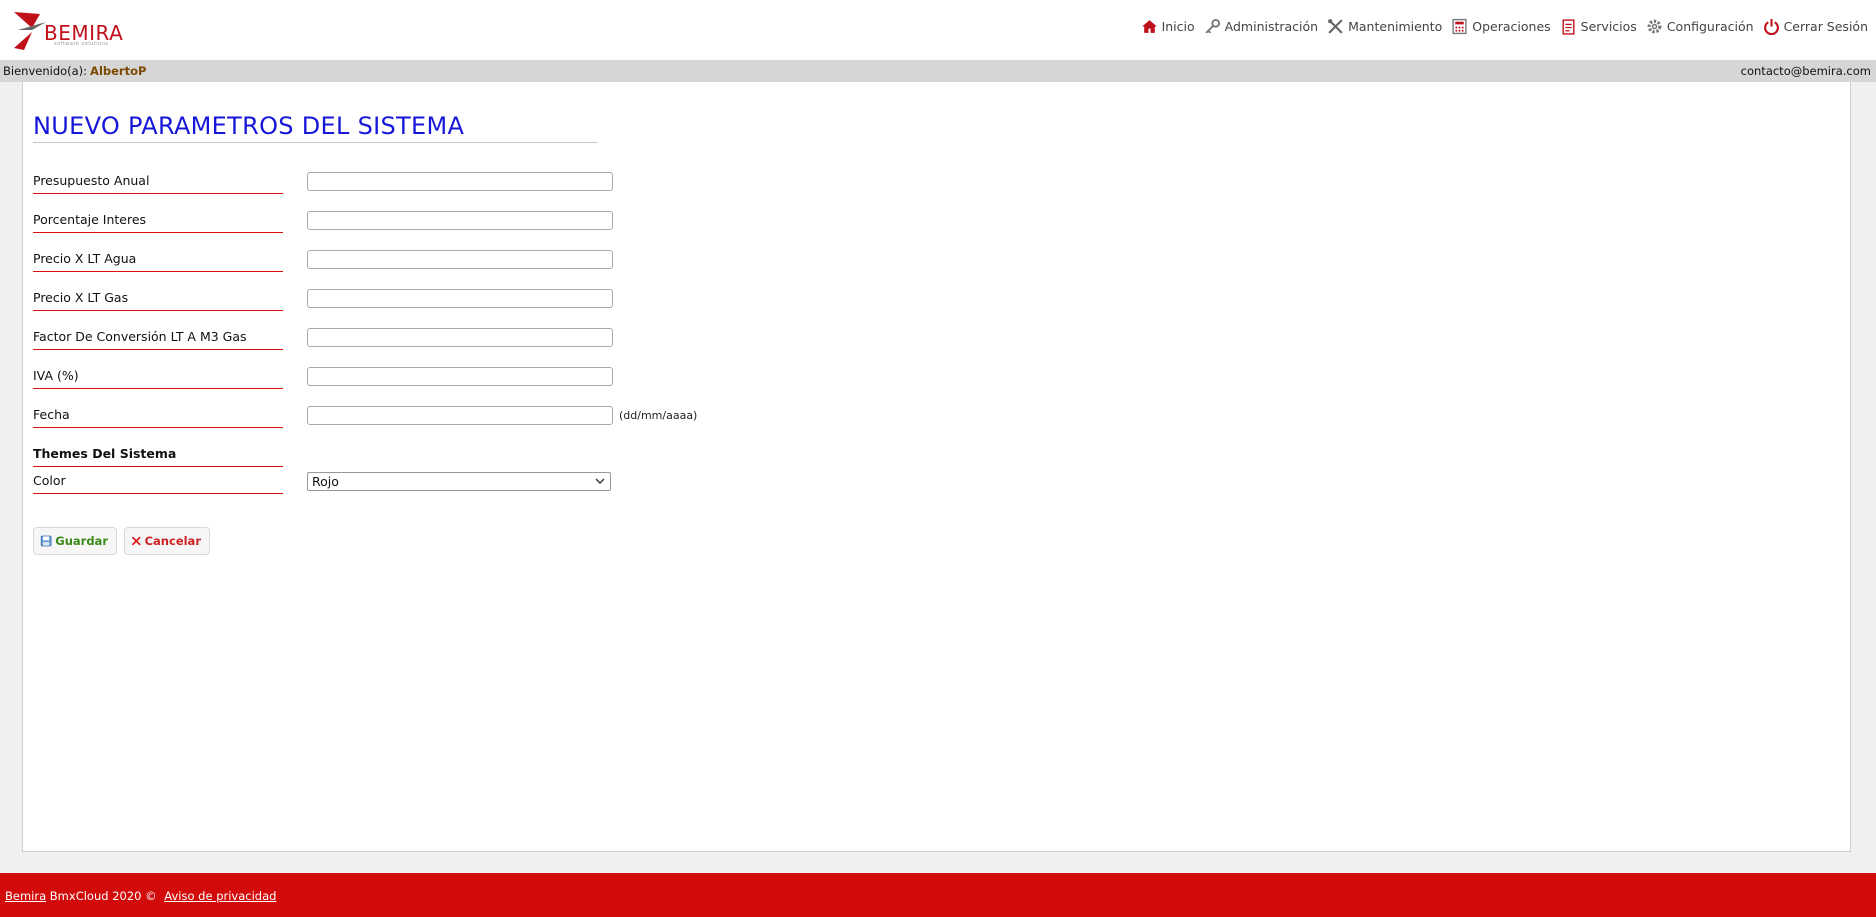 This screenshot has width=1876, height=917. I want to click on welcome-prefix: Bienvenido(a):, so click(45, 71).